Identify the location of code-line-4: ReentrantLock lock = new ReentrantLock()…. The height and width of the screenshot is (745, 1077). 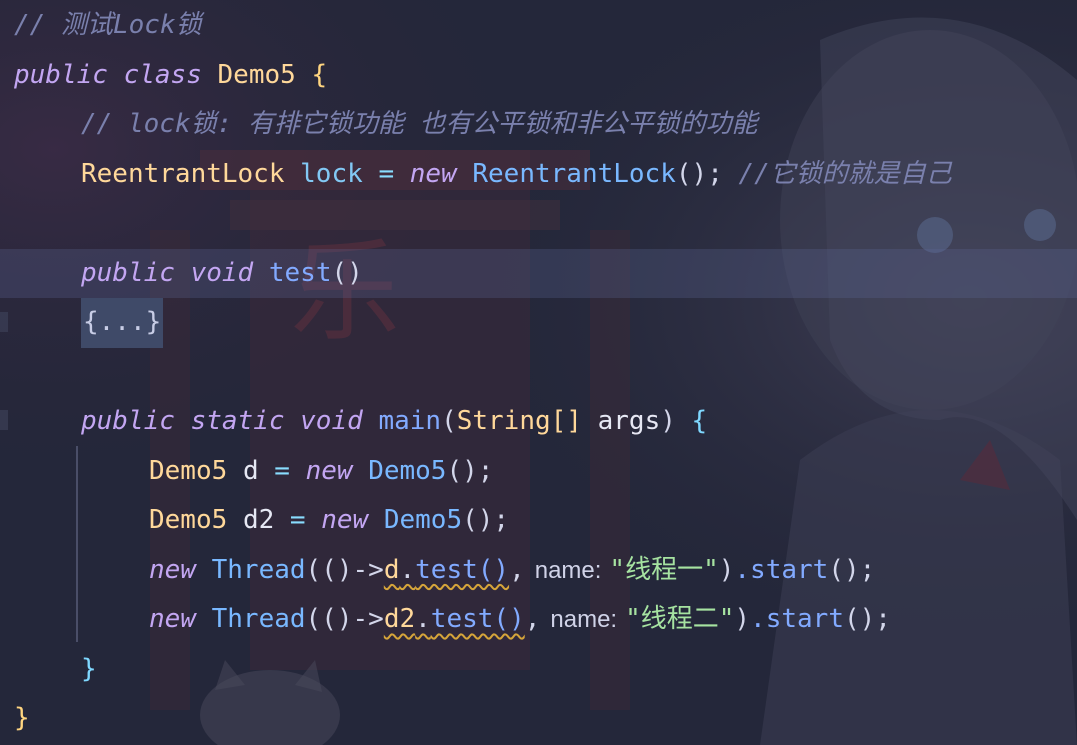
(538, 175).